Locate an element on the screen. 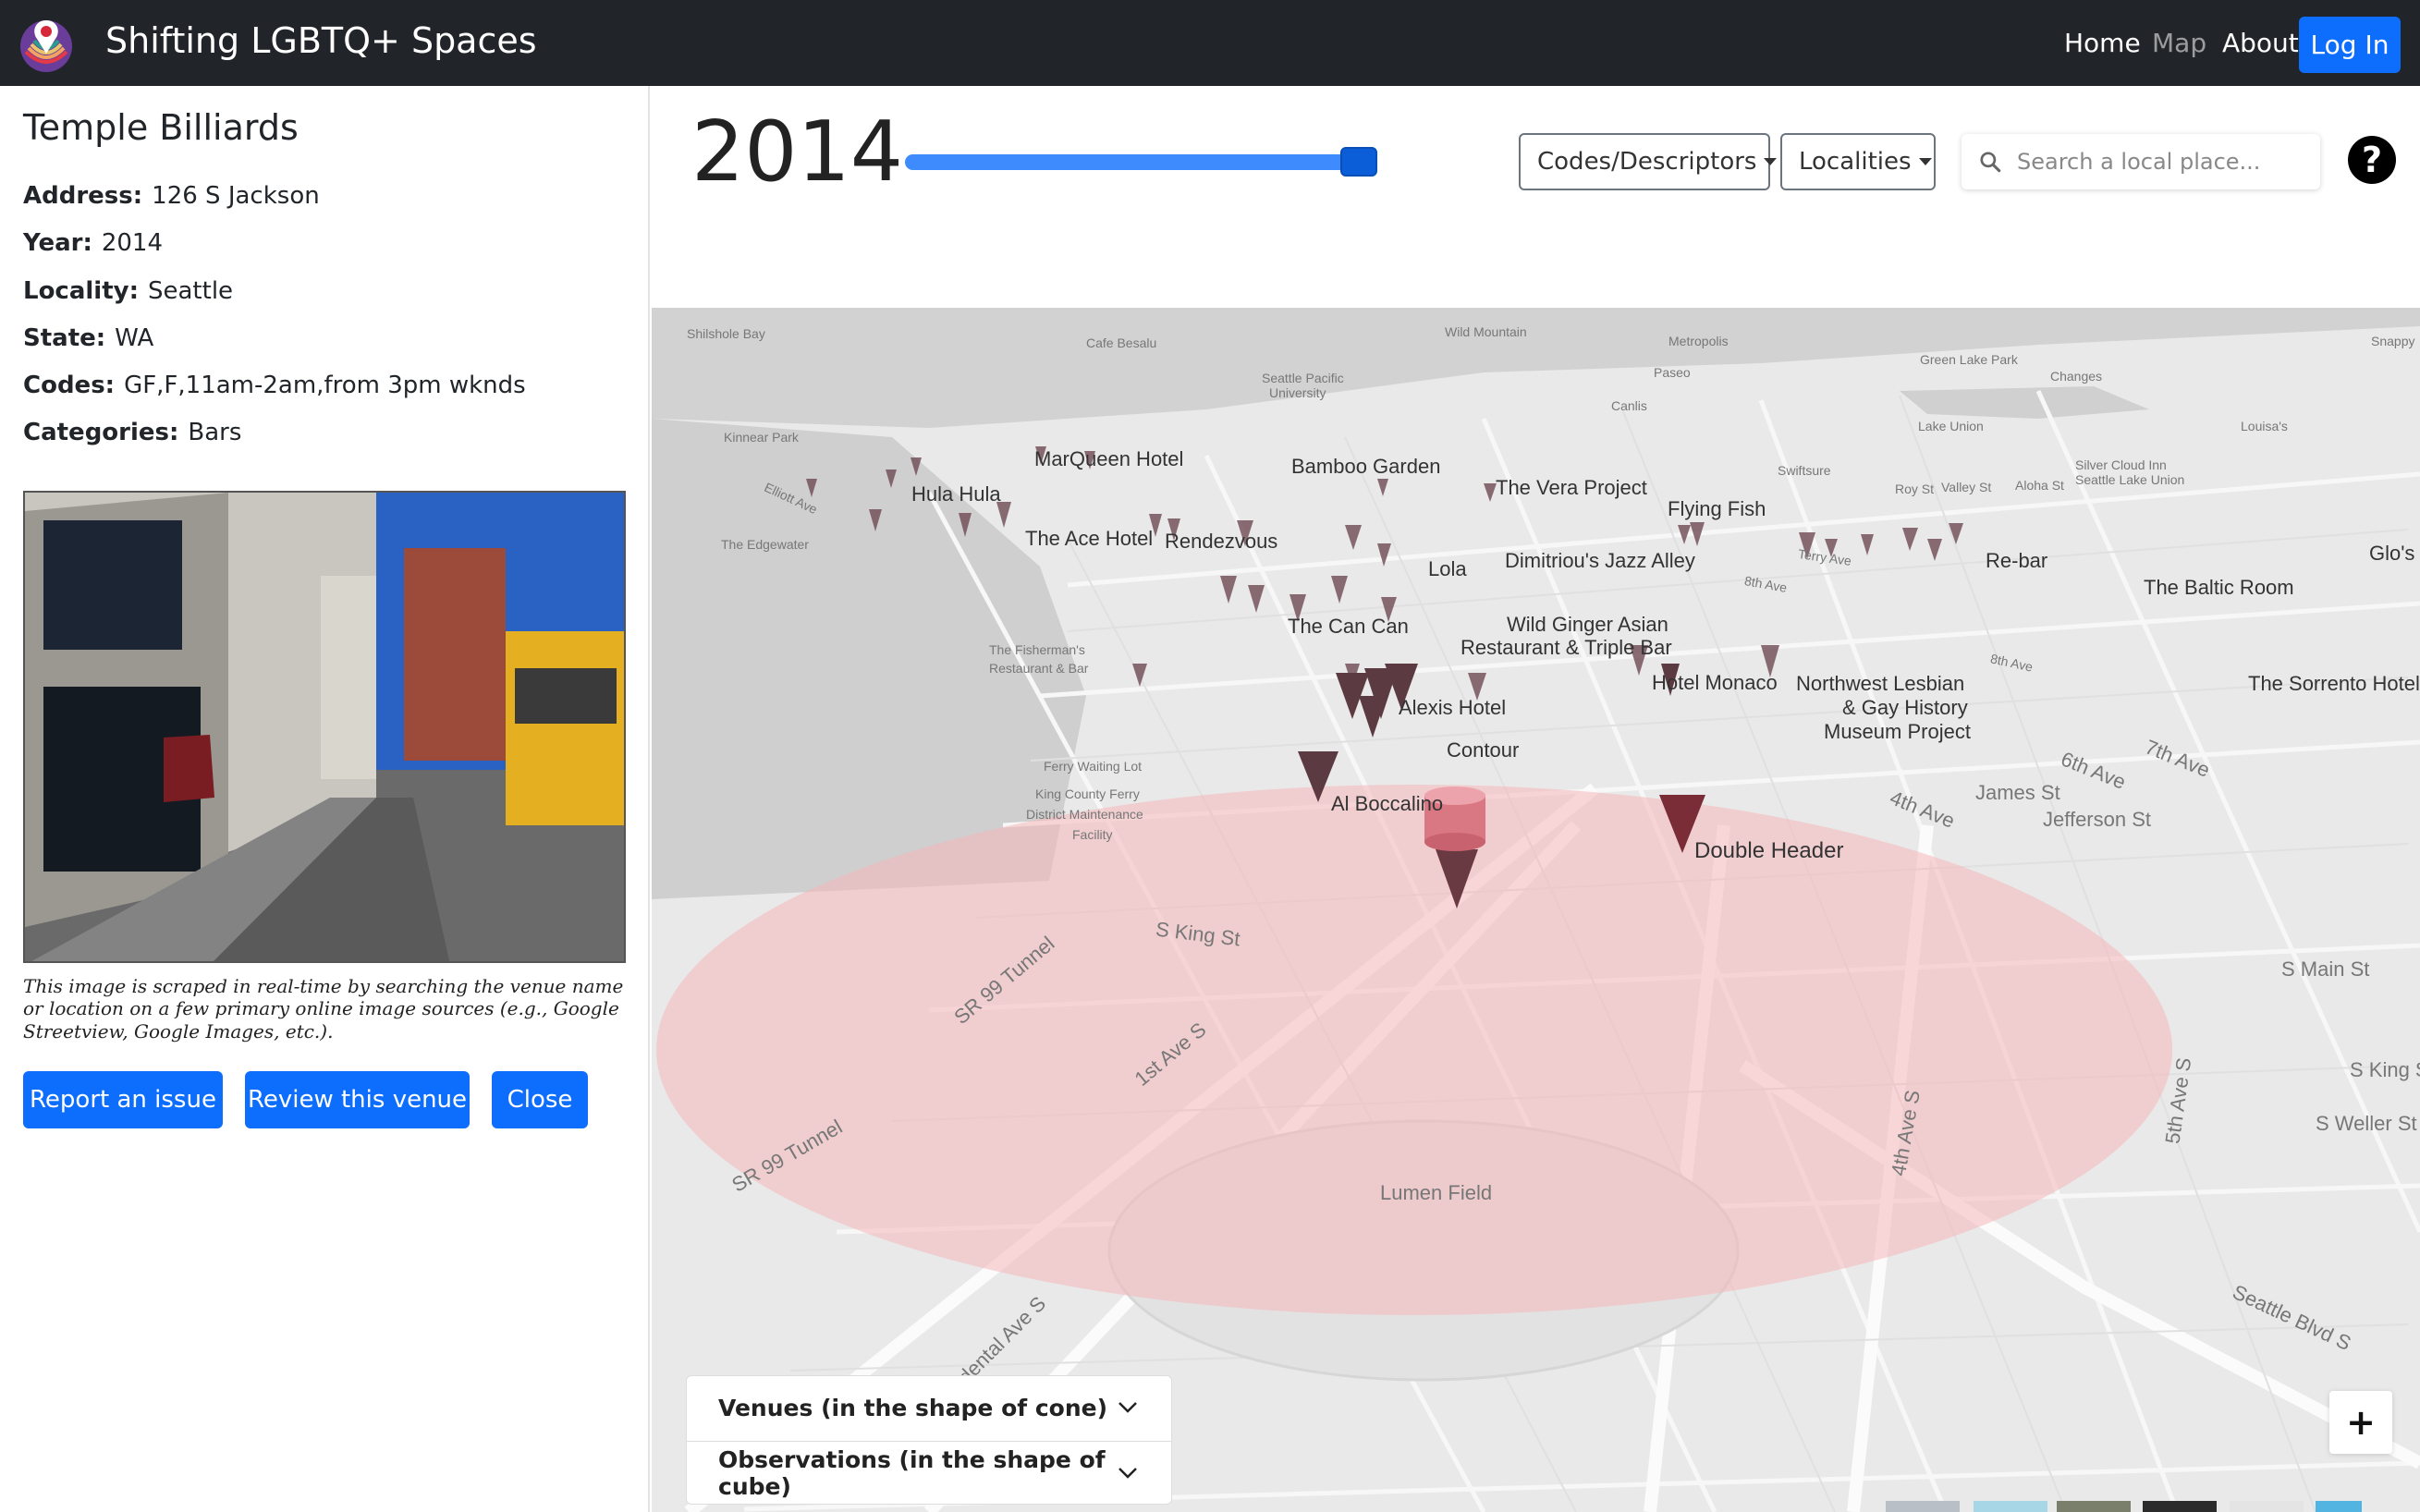 The width and height of the screenshot is (2420, 1512). venue-categories: Categories: Bars is located at coordinates (132, 433).